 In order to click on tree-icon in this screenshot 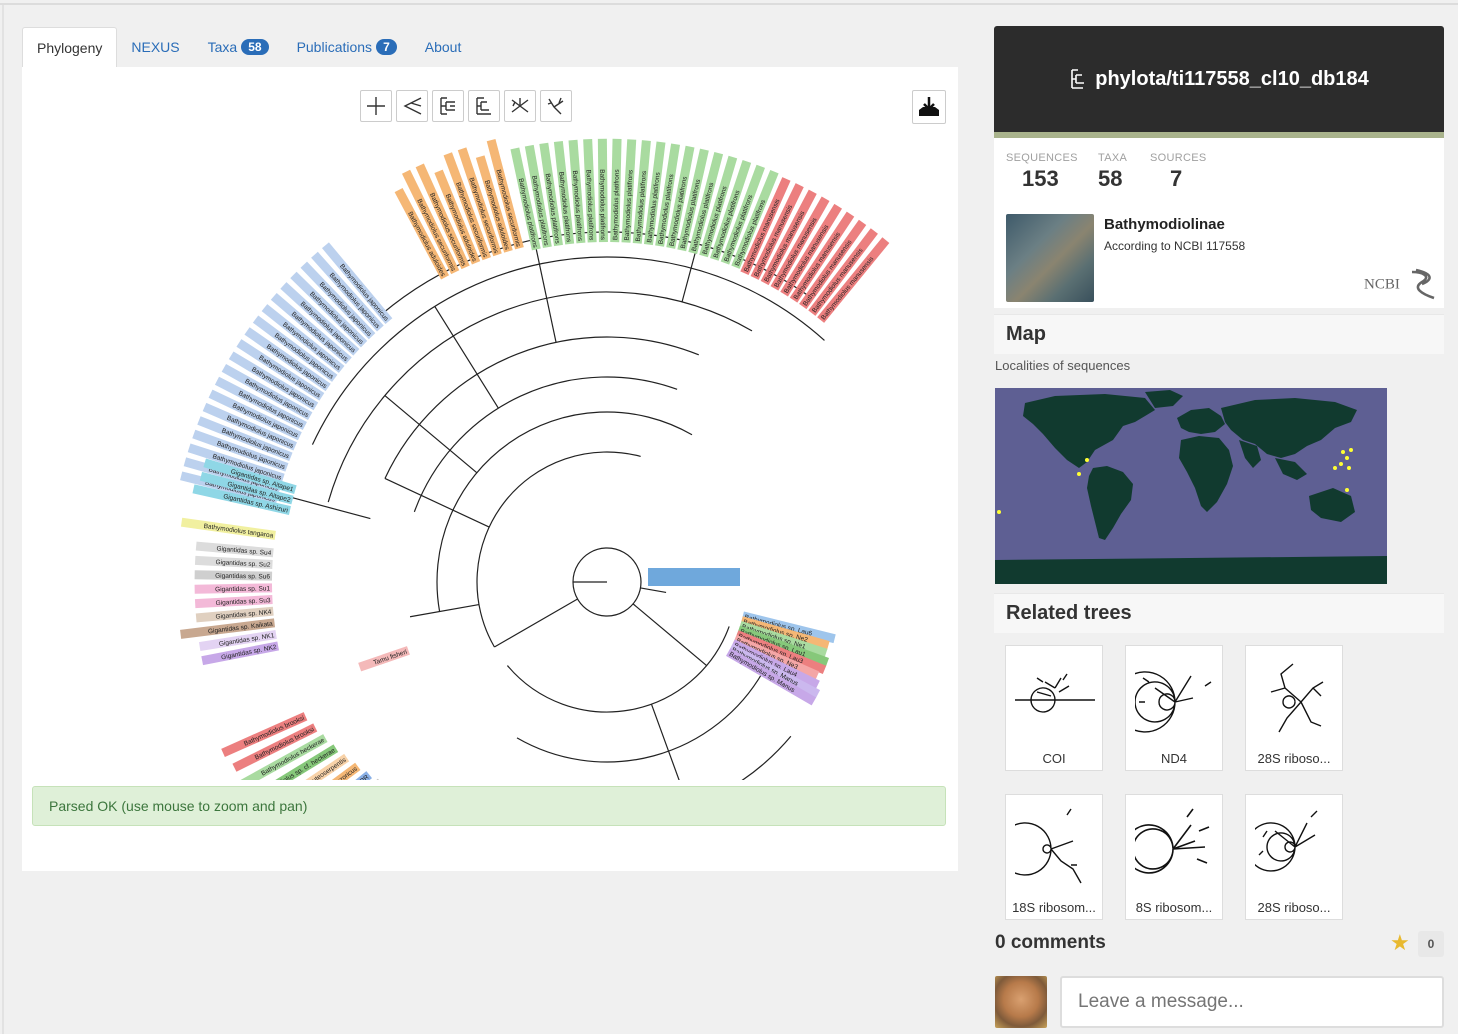, I will do `click(1078, 79)`.